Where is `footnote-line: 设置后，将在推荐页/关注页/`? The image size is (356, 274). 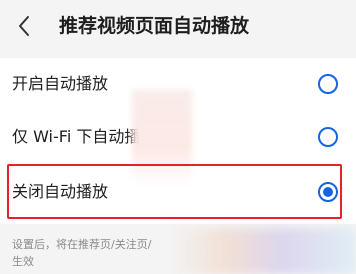 footnote-line: 设置后，将在推荐页/关注页/ is located at coordinates (82, 244).